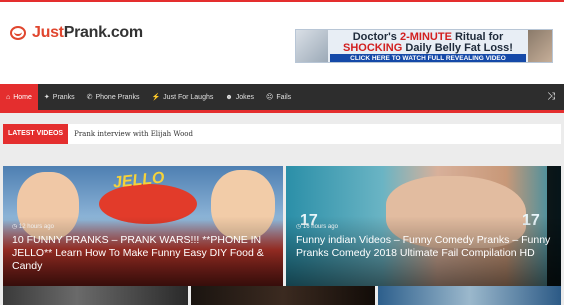 The width and height of the screenshot is (564, 305). What do you see at coordinates (19, 33) in the screenshot?
I see `smiley-logo-icon` at bounding box center [19, 33].